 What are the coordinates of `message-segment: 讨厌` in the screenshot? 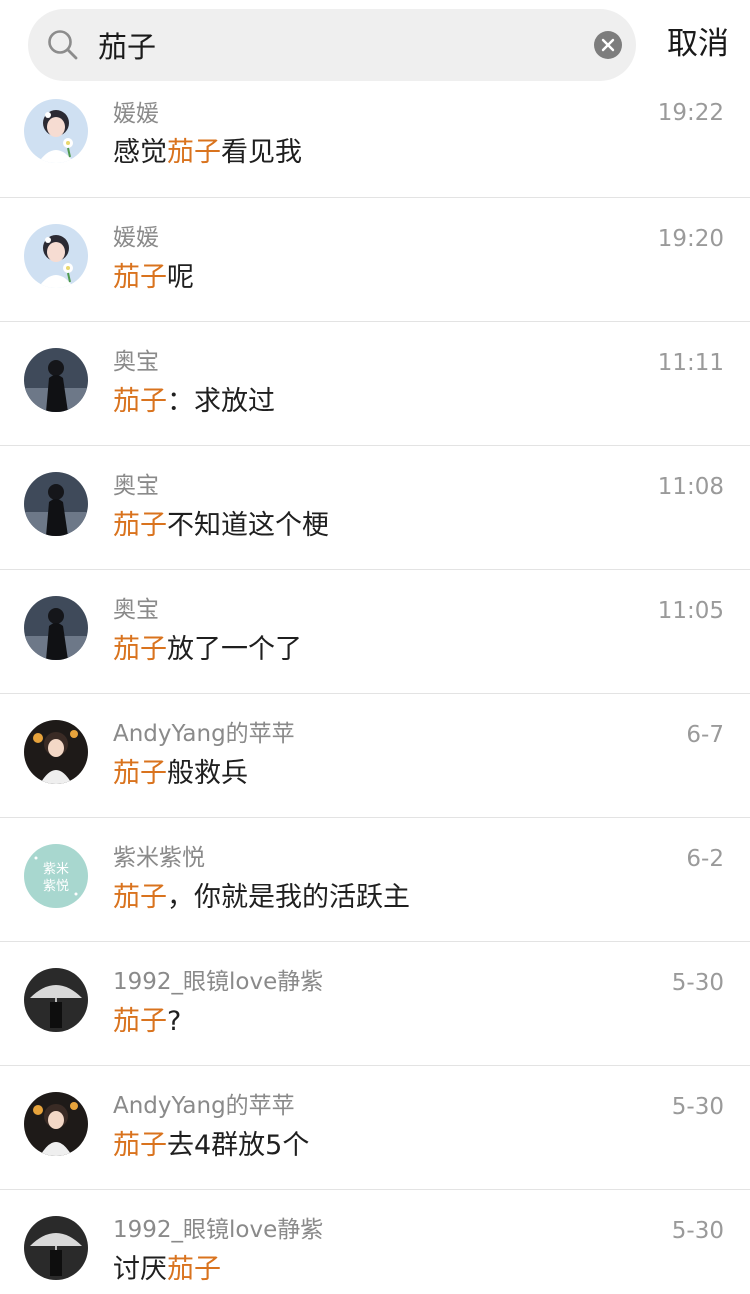 It's located at (140, 1269).